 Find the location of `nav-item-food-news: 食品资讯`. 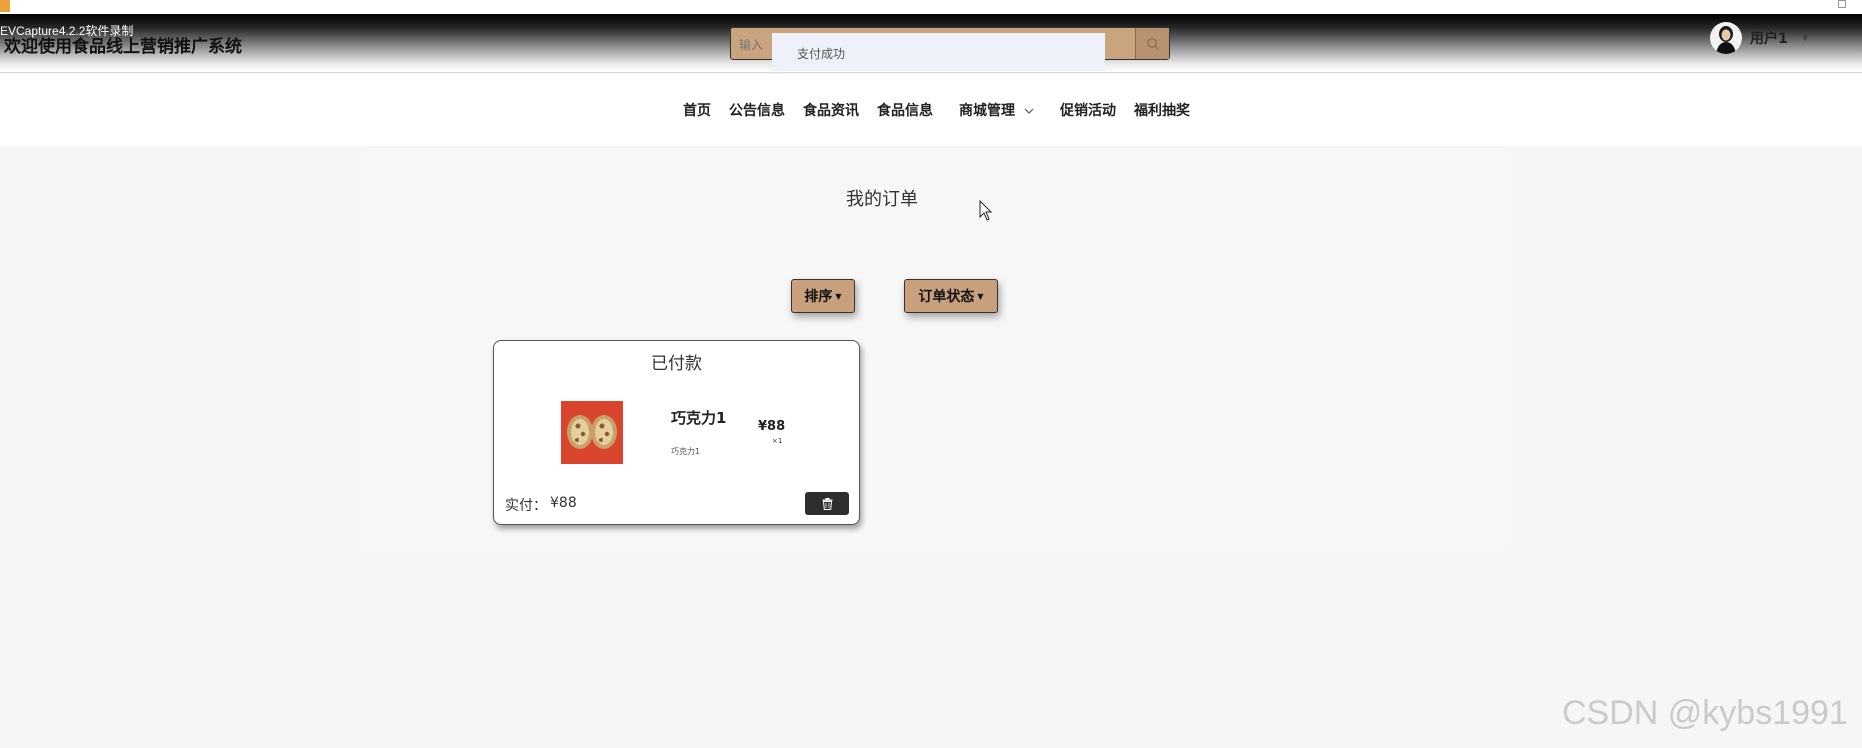

nav-item-food-news: 食品资讯 is located at coordinates (831, 110).